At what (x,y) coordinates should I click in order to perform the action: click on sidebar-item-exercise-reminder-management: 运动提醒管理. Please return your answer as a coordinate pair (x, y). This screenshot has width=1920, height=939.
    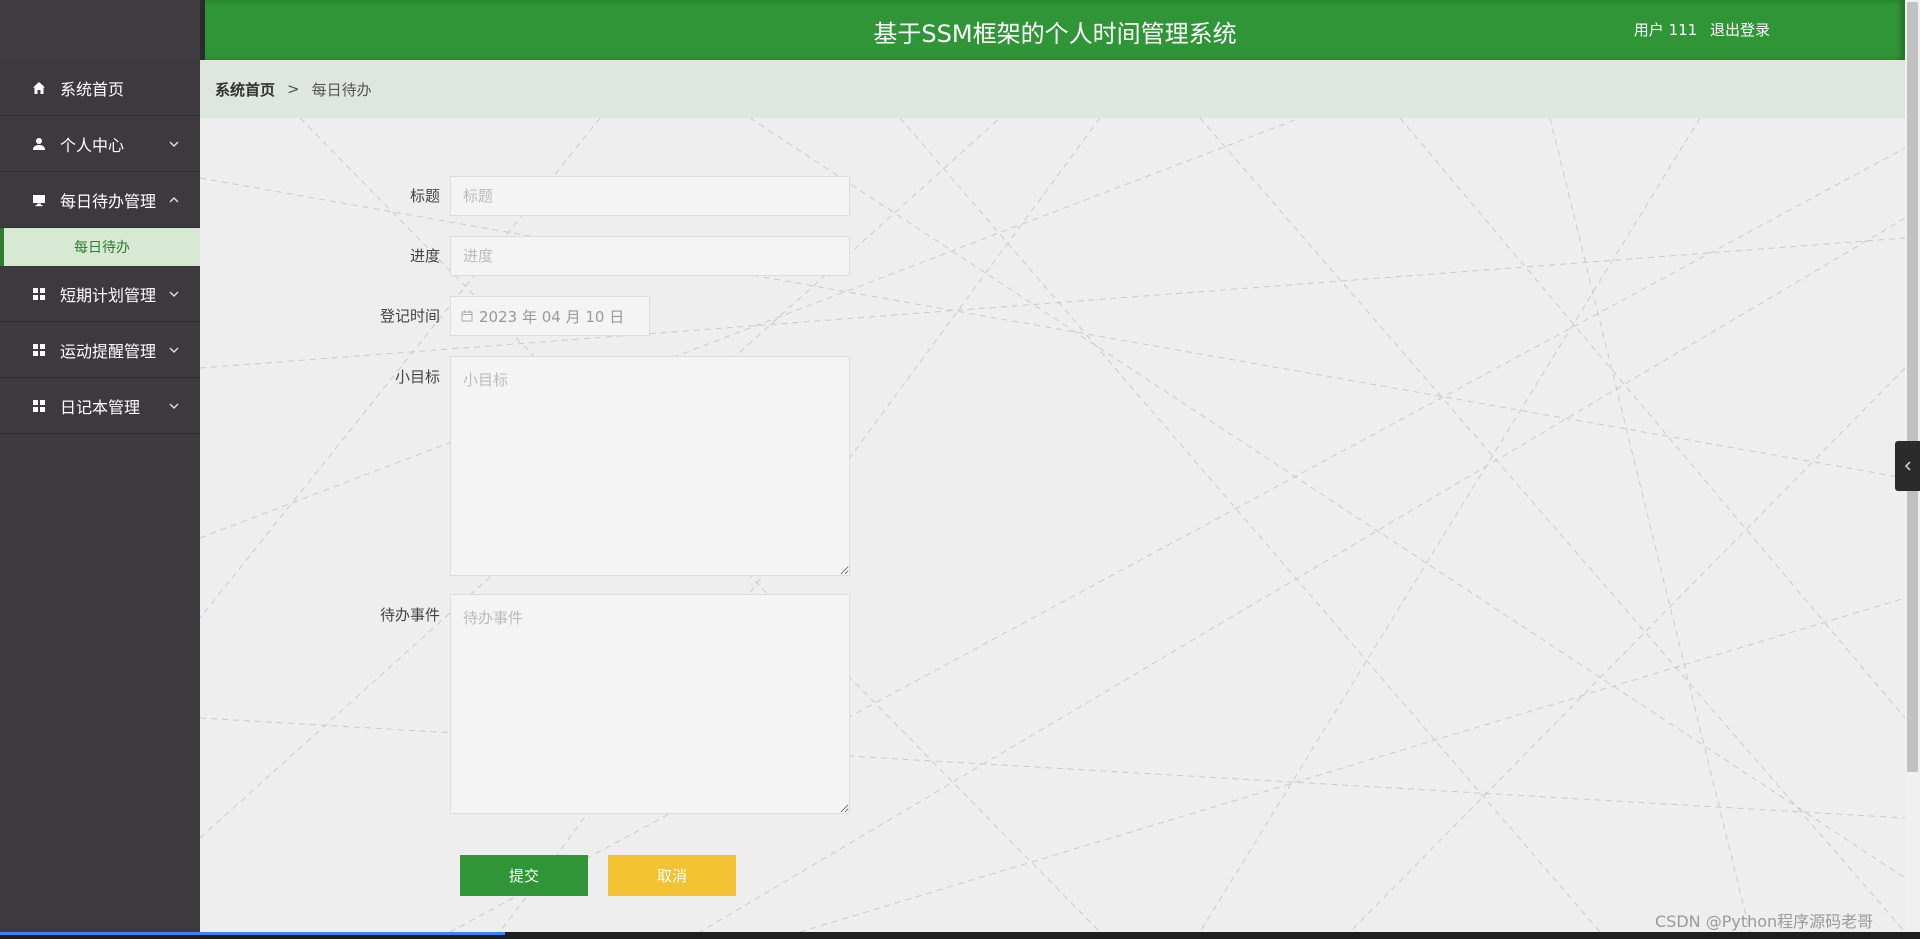
    Looking at the image, I should click on (100, 350).